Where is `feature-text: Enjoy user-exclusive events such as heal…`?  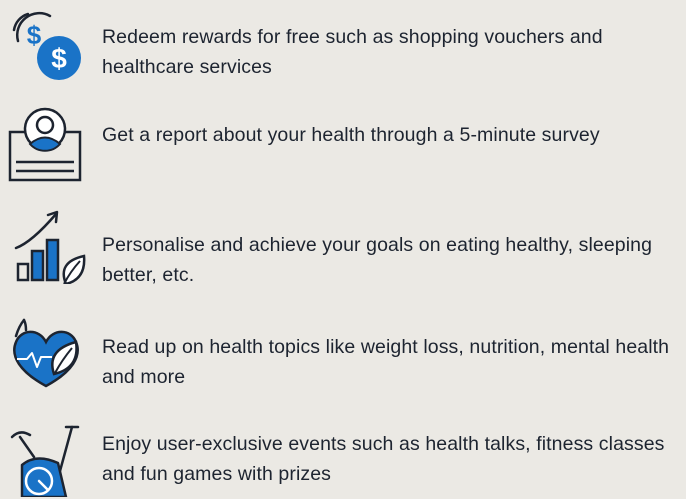 feature-text: Enjoy user-exclusive events such as heal… is located at coordinates (383, 459).